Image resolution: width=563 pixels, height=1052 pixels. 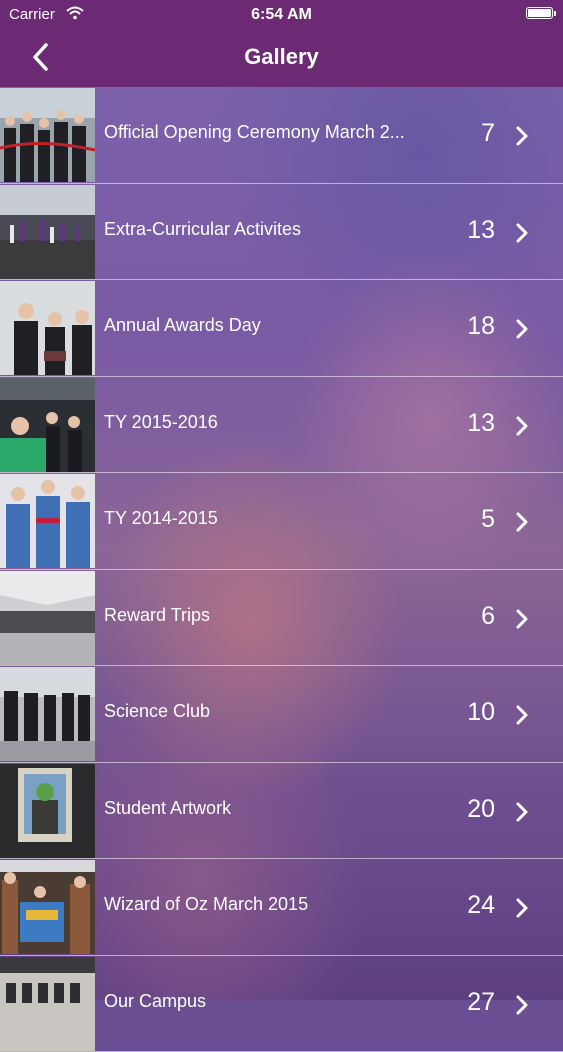 What do you see at coordinates (488, 133) in the screenshot?
I see `album-count: 7` at bounding box center [488, 133].